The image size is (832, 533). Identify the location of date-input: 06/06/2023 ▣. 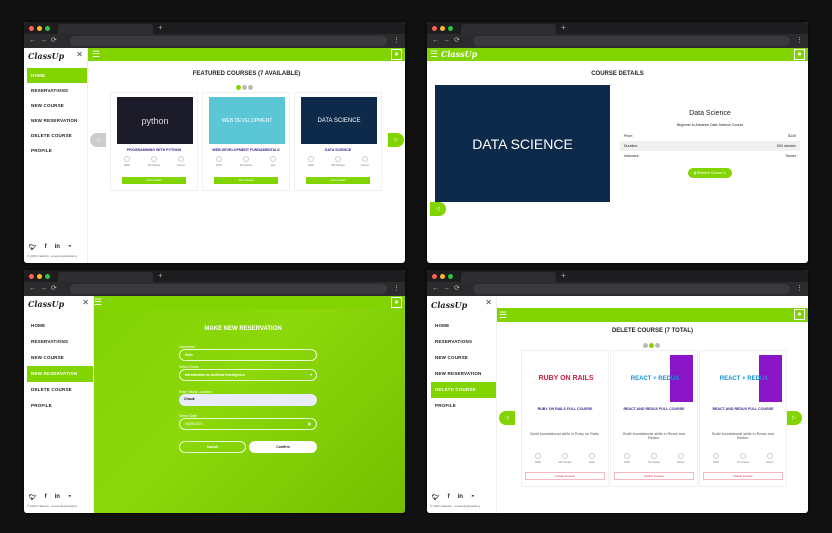
(248, 424).